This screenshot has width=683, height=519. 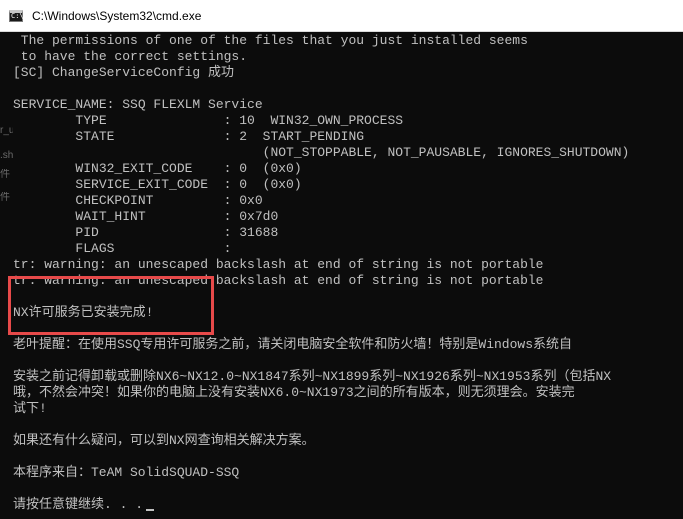 I want to click on console-line: CHECKPOINT : 0x0, so click(x=138, y=200).